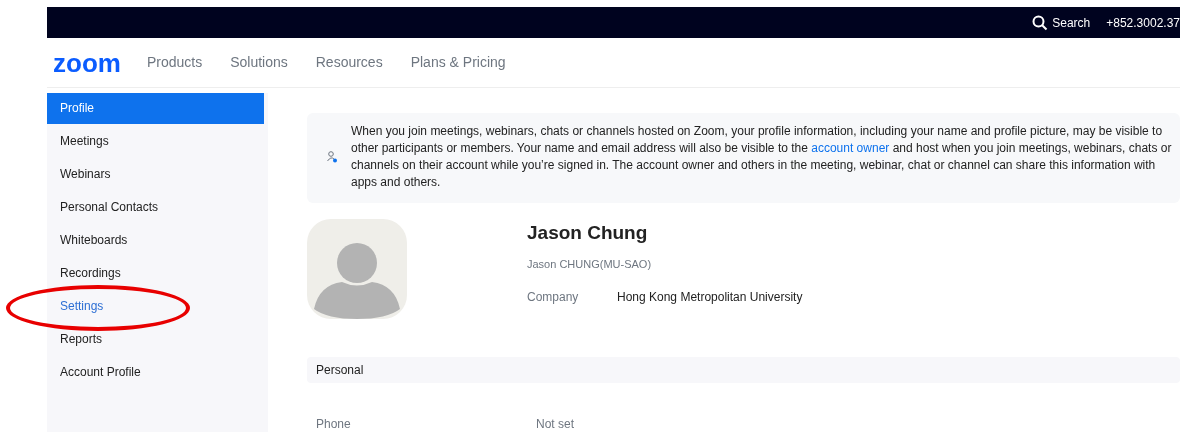  I want to click on sidebar-item: Meetings, so click(157, 141).